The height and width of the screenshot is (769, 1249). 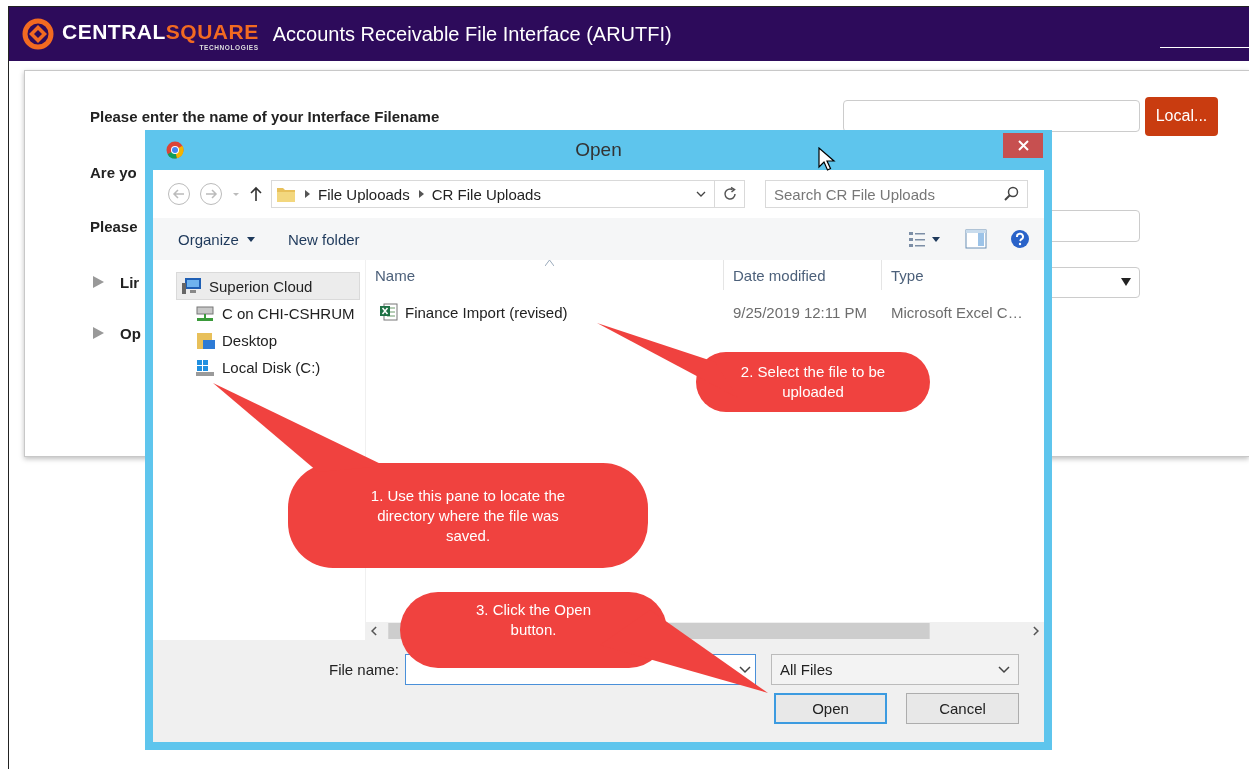 I want to click on open-button: Open, so click(x=830, y=708).